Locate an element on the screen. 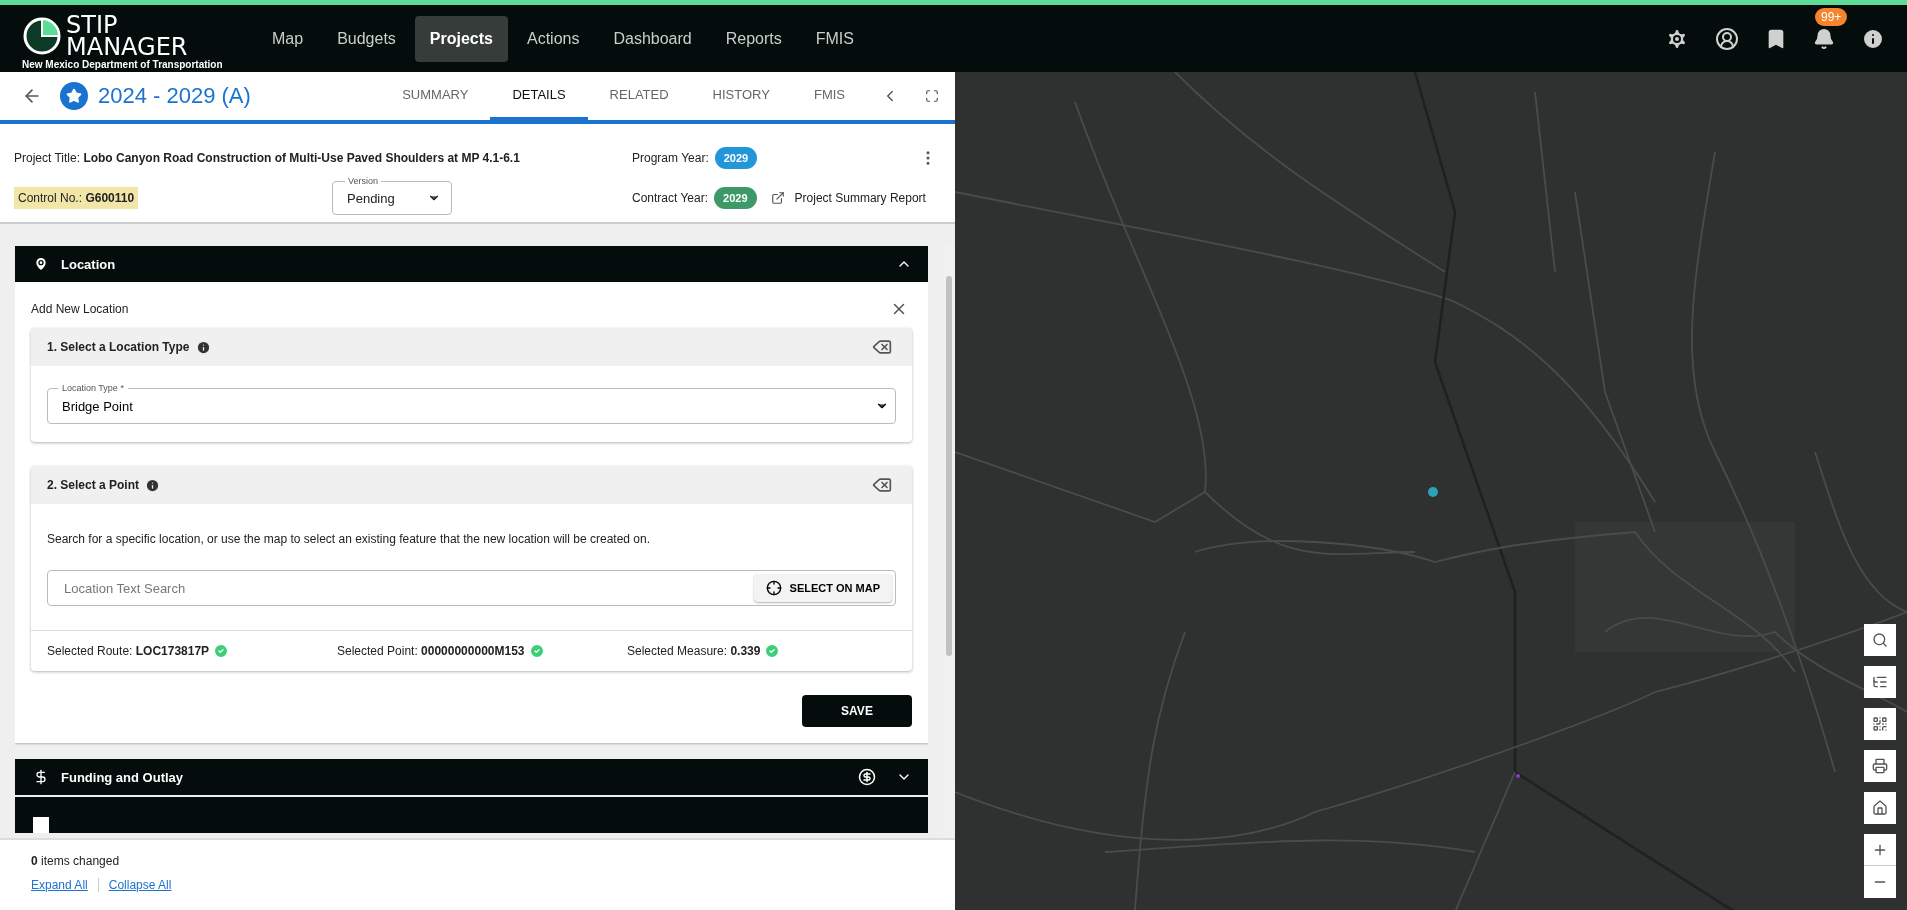 The image size is (1907, 910). step-title: 2. Select a Point is located at coordinates (93, 485).